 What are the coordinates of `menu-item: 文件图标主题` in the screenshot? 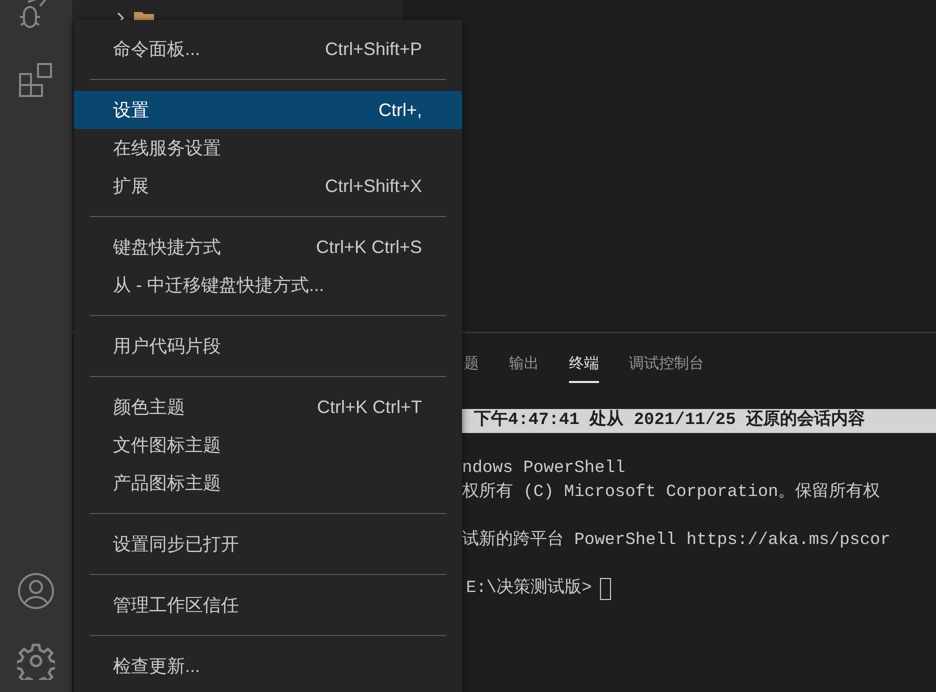 It's located at (268, 445).